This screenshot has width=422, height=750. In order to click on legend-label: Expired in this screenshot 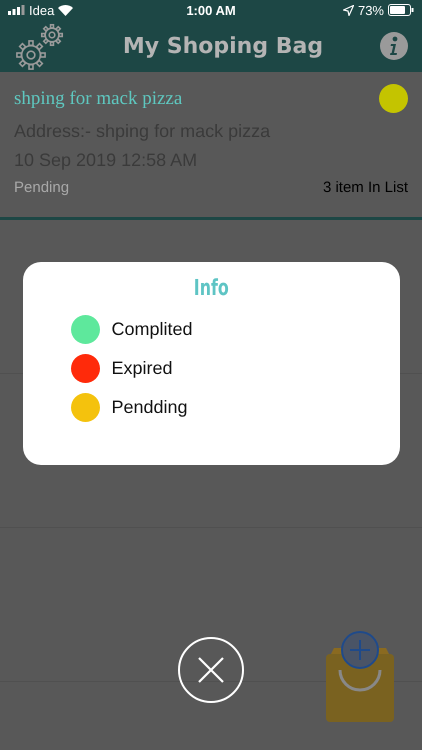, I will do `click(142, 368)`.